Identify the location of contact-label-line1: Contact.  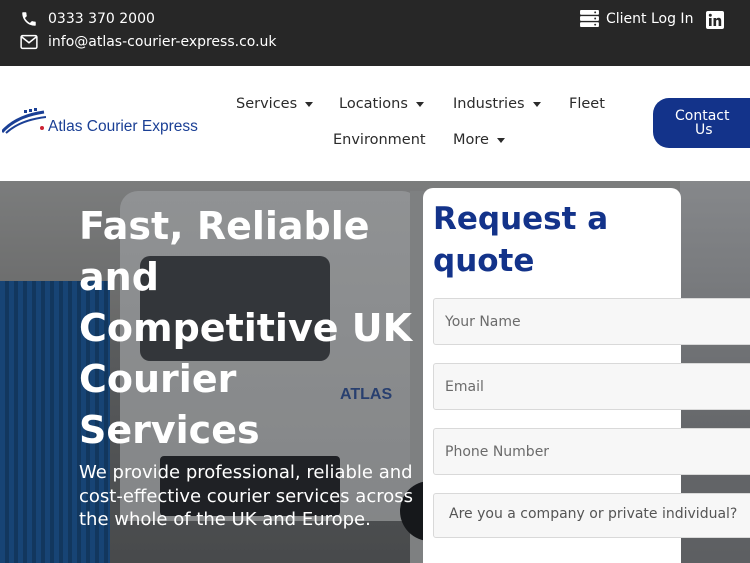
(702, 116).